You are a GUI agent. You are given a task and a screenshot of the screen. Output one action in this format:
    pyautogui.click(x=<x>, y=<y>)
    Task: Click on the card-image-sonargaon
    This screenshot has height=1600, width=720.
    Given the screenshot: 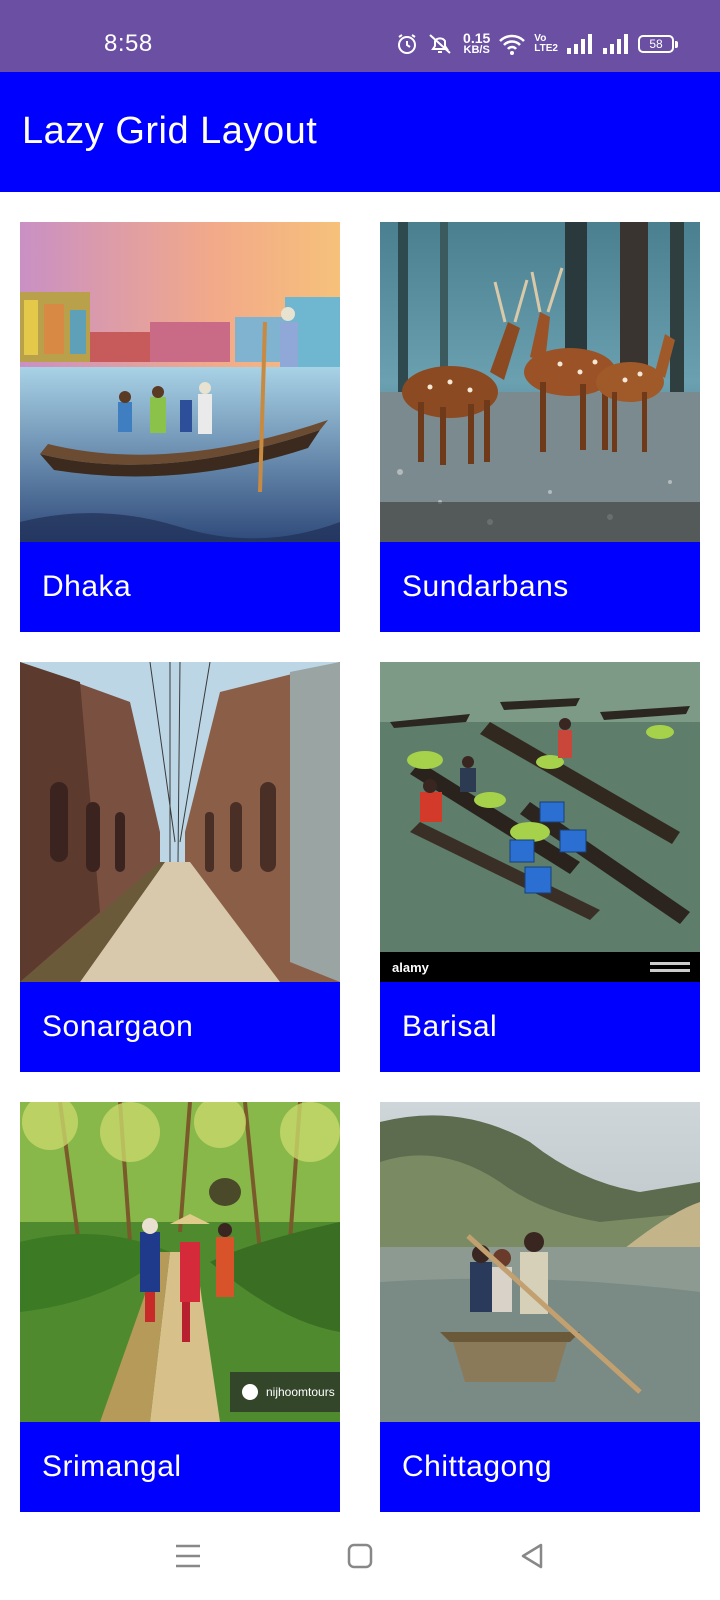 What is the action you would take?
    pyautogui.click(x=180, y=822)
    